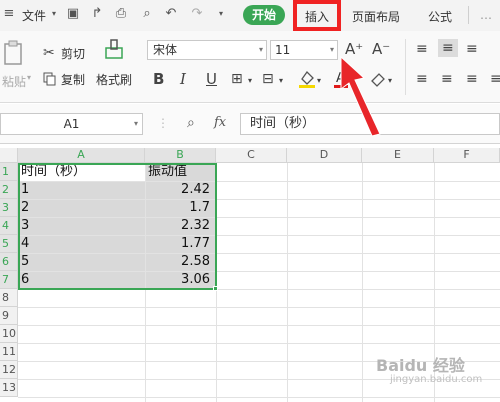 This screenshot has height=402, width=500. I want to click on print-icon: ⎙, so click(121, 14).